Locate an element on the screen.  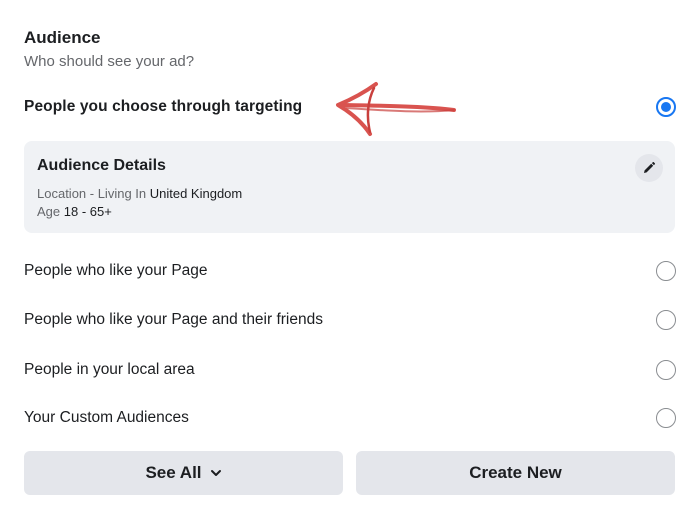
audience-subtitle: Who should see your ad? is located at coordinates (109, 61).